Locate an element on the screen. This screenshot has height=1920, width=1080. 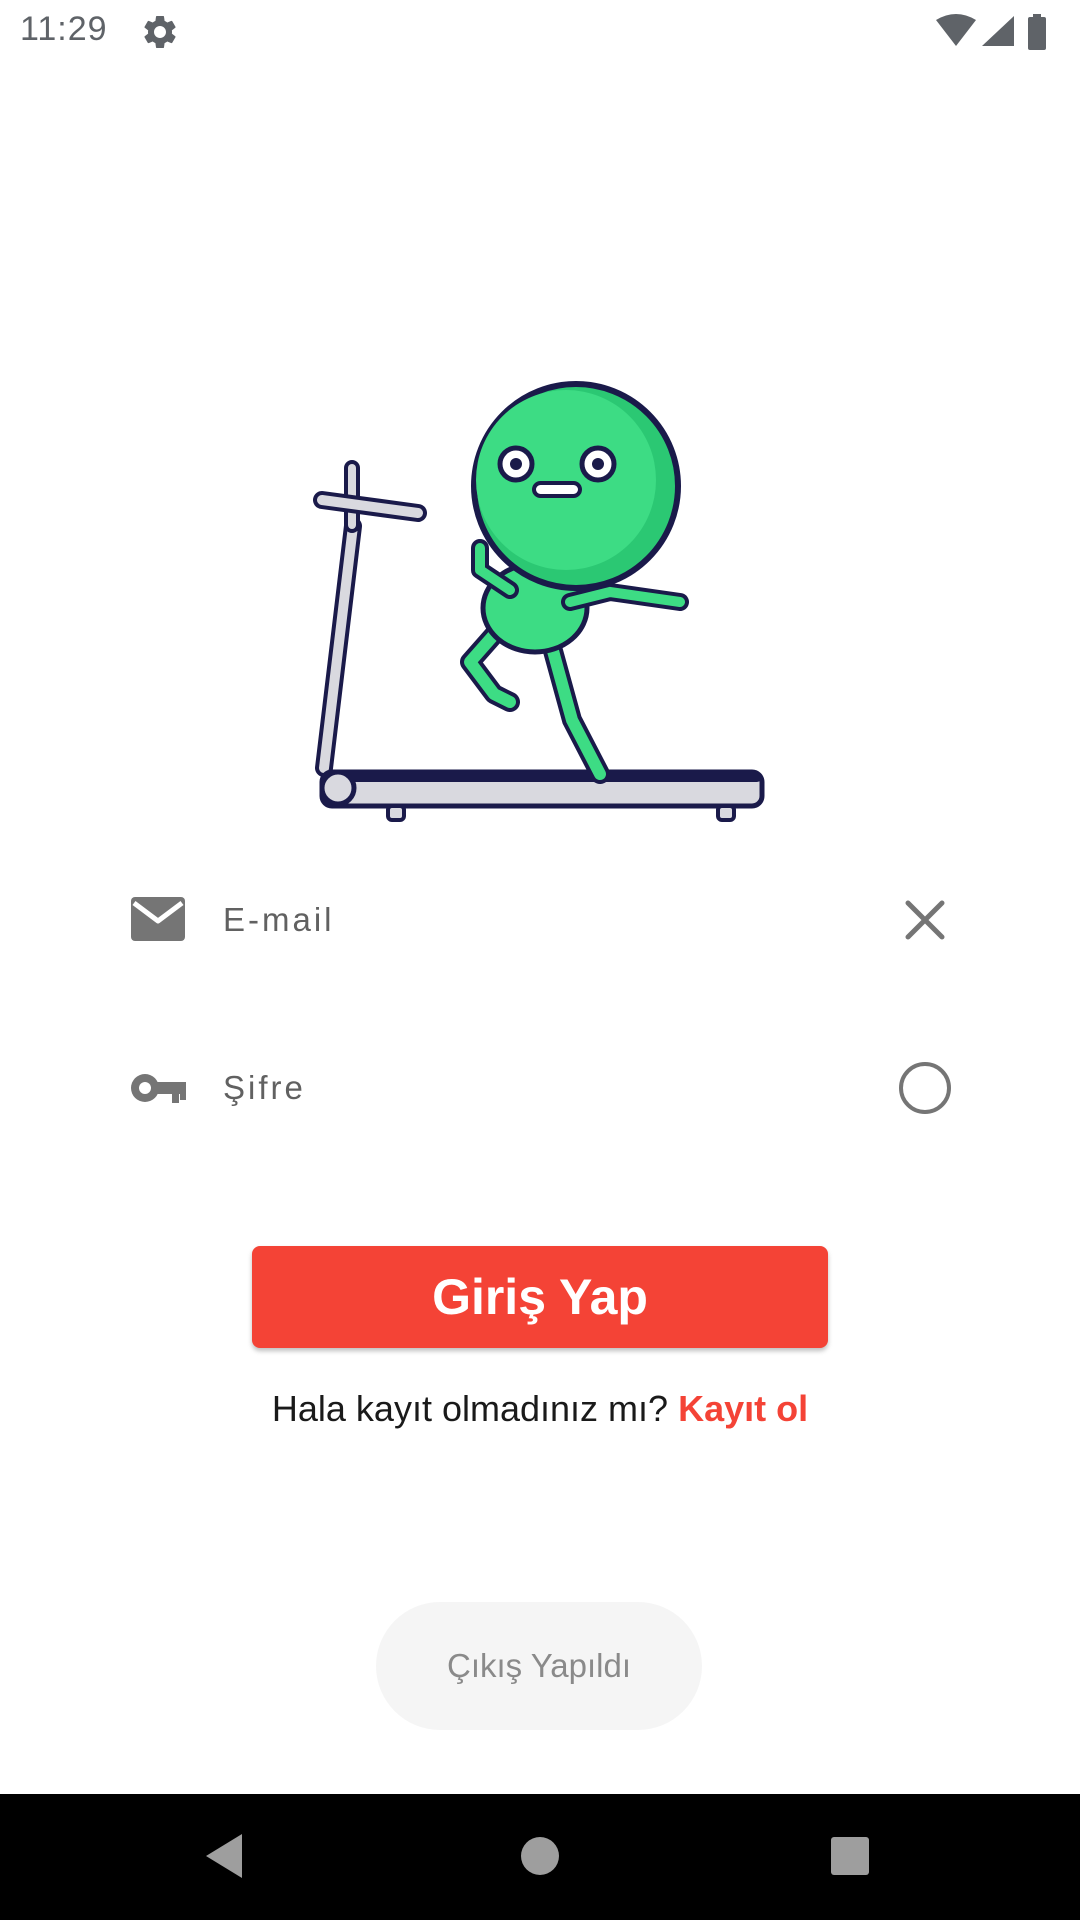
logout-toast: Çıkış Yapıldı is located at coordinates (539, 1666).